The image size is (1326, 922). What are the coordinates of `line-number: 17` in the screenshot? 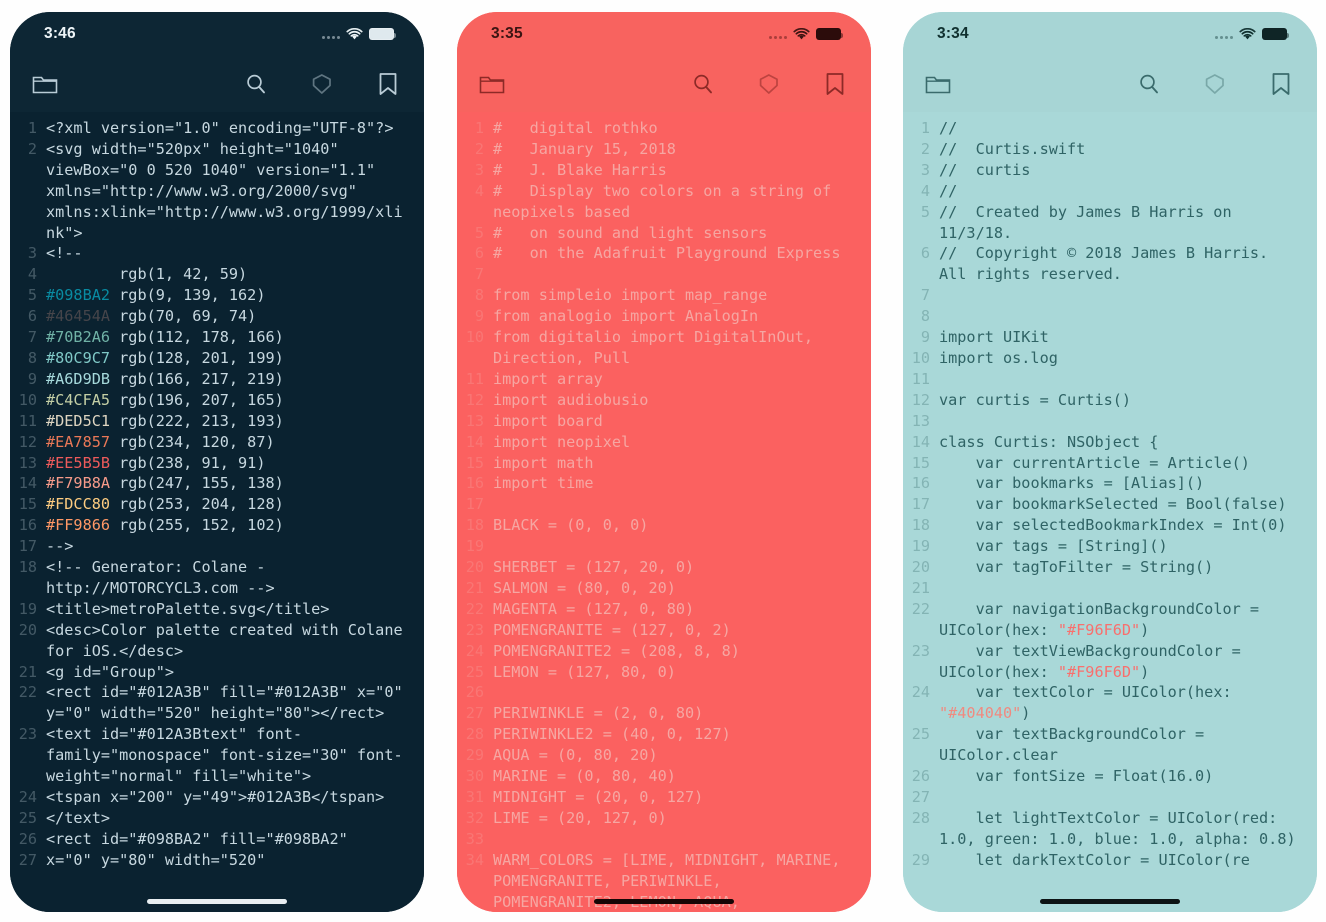 It's located at (920, 504).